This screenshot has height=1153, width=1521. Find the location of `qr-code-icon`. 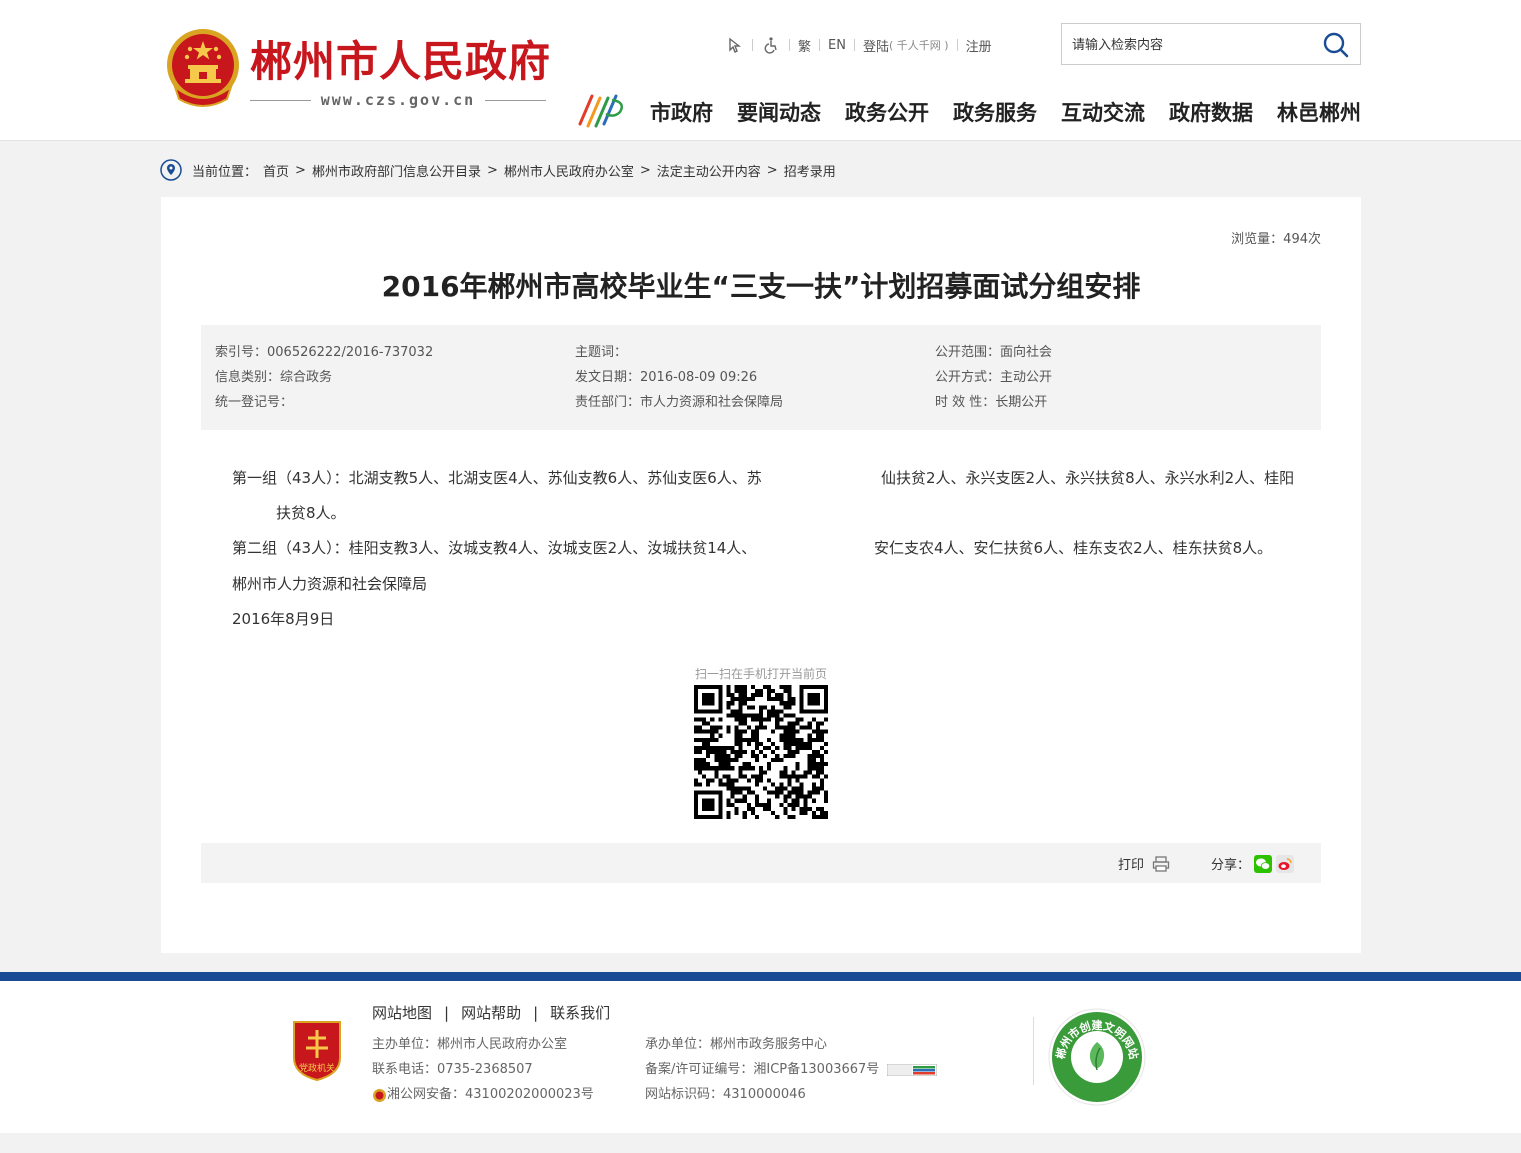

qr-code-icon is located at coordinates (761, 752).